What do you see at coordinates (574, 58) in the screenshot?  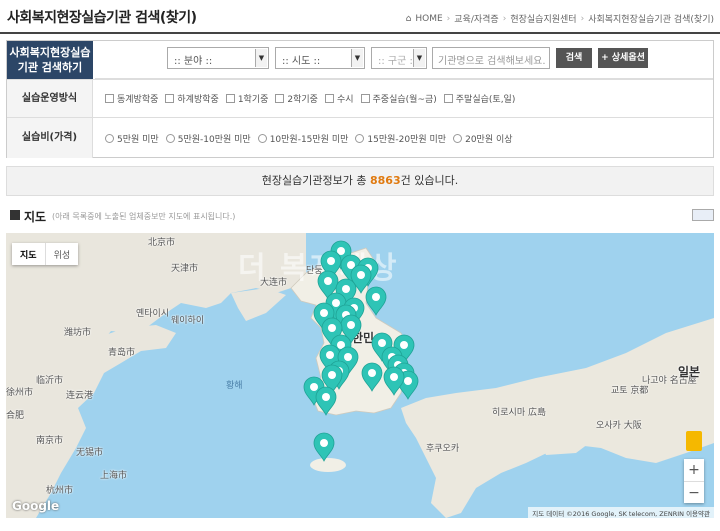 I see `search-button: 검색` at bounding box center [574, 58].